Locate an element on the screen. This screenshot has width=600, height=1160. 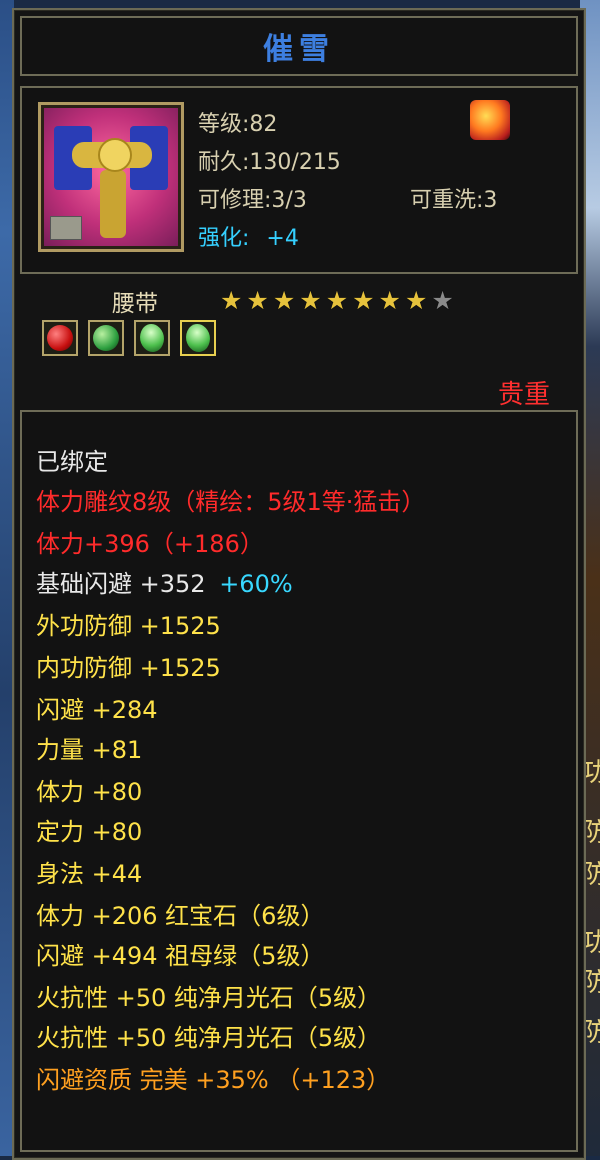
item-title-bar: 催雪 is located at coordinates (299, 46).